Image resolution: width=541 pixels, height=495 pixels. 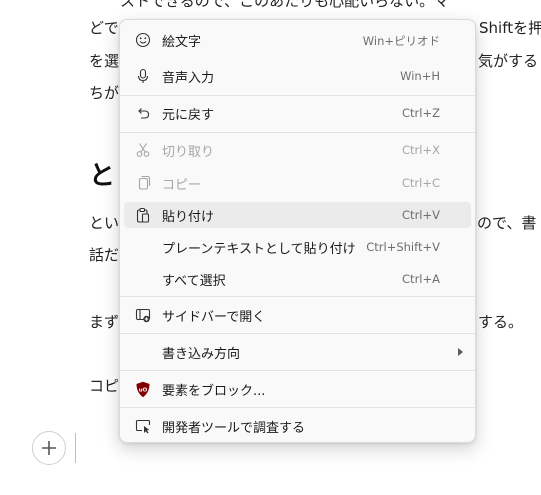 What do you see at coordinates (143, 215) in the screenshot?
I see `paste-icon` at bounding box center [143, 215].